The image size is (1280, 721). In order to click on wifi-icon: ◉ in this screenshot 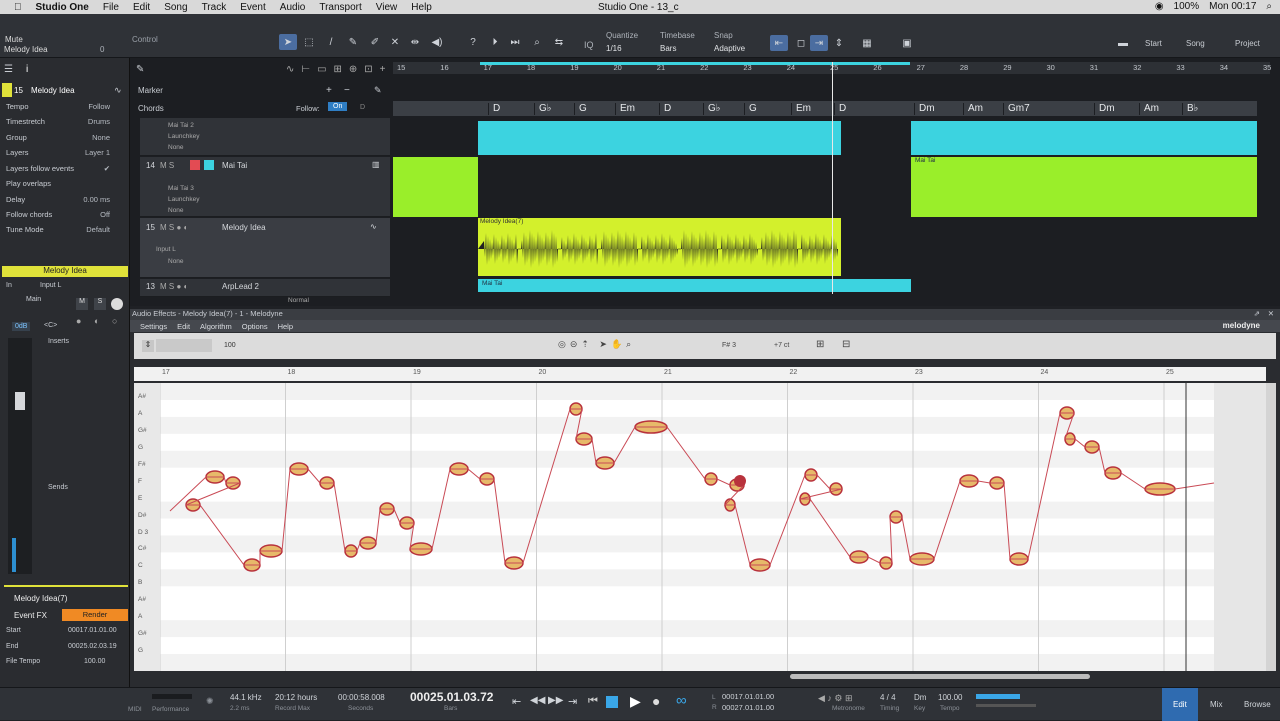, I will do `click(1159, 6)`.